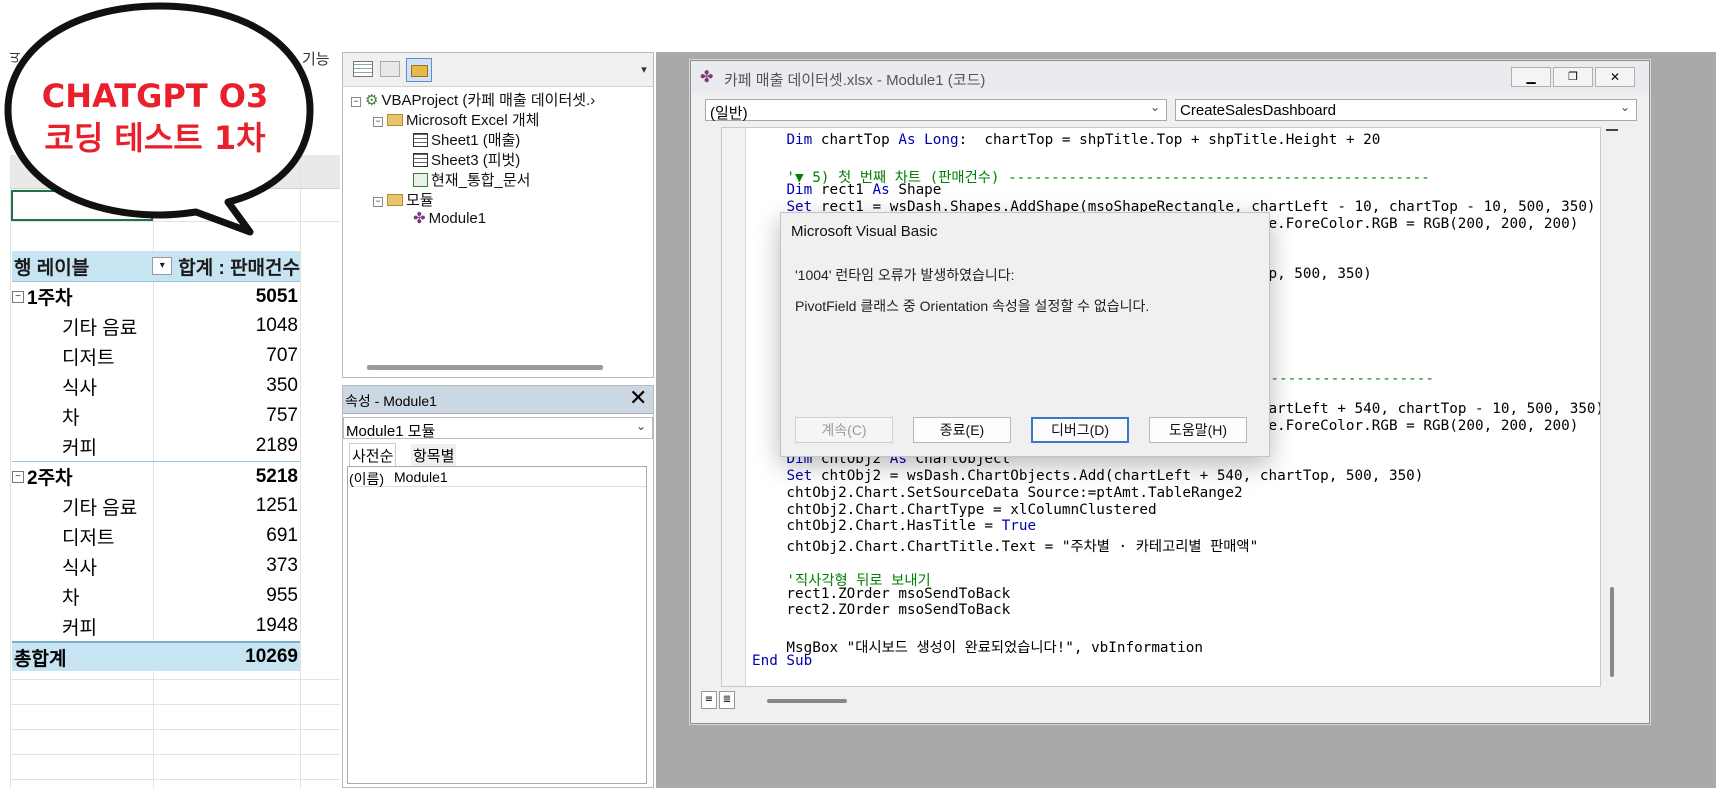 The image size is (1716, 788). Describe the element at coordinates (276, 325) in the screenshot. I see `item-value: 1048` at that location.